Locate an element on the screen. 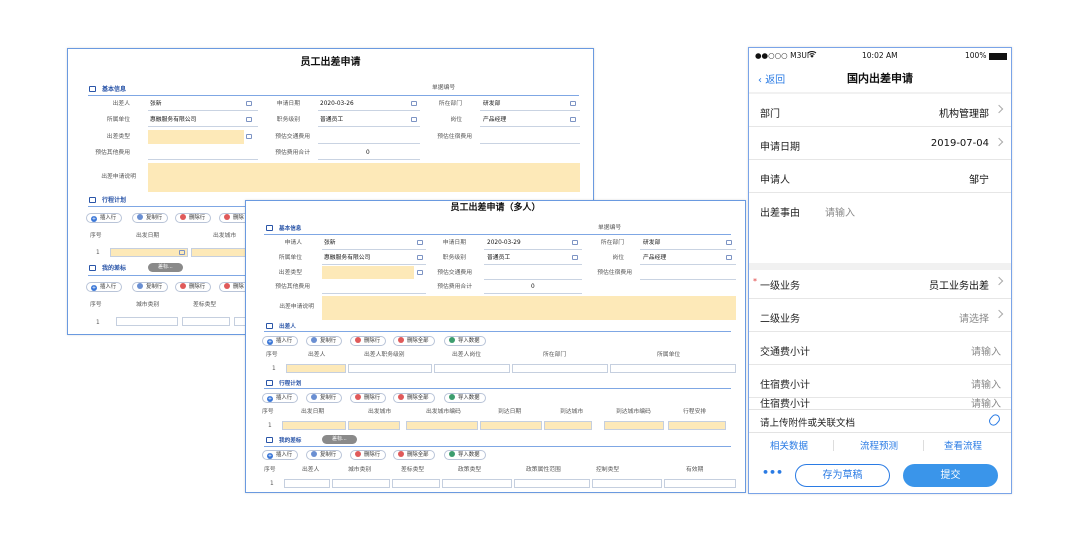 This screenshot has width=1080, height=538. row-biz1: * 一级业务 员工业务出差 is located at coordinates (880, 282).